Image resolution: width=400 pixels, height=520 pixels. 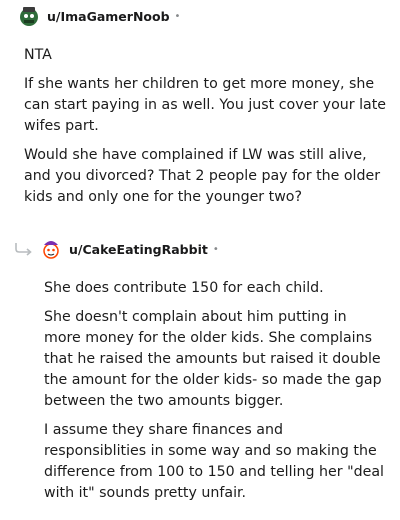 I want to click on reply-arrow-icon, so click(x=23, y=249).